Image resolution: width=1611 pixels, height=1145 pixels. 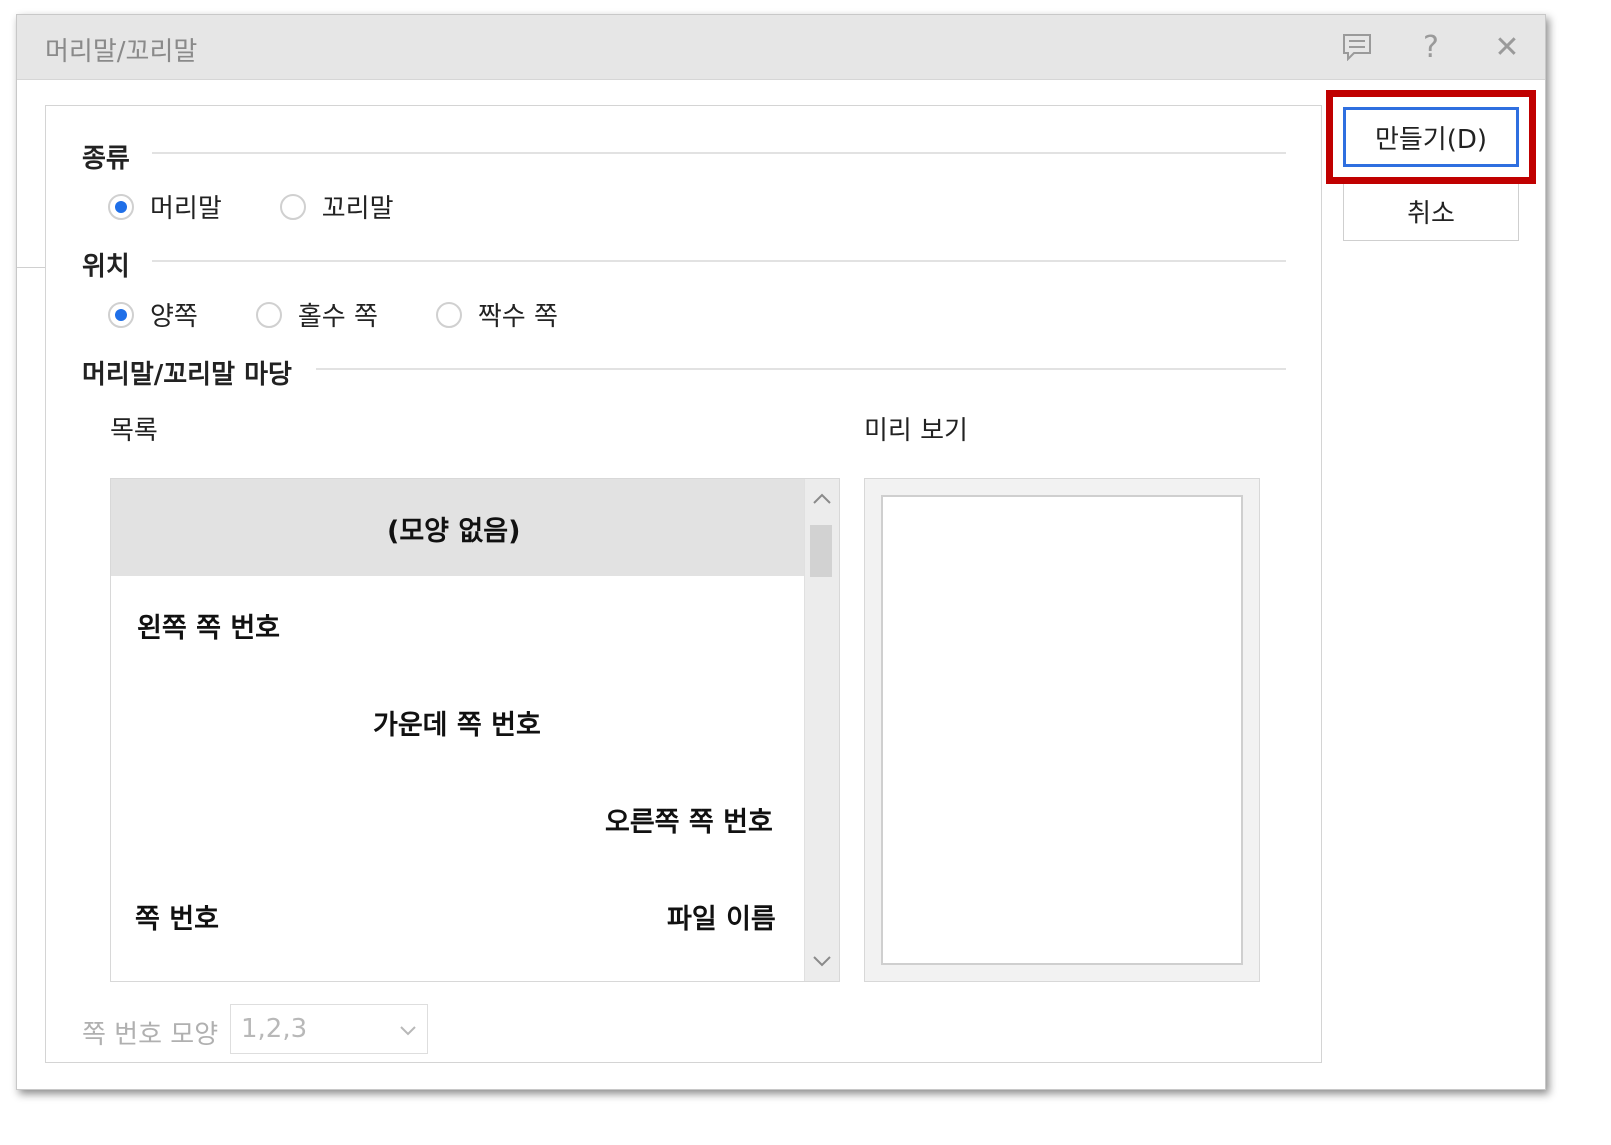 I want to click on chevron-up-icon, so click(x=822, y=499).